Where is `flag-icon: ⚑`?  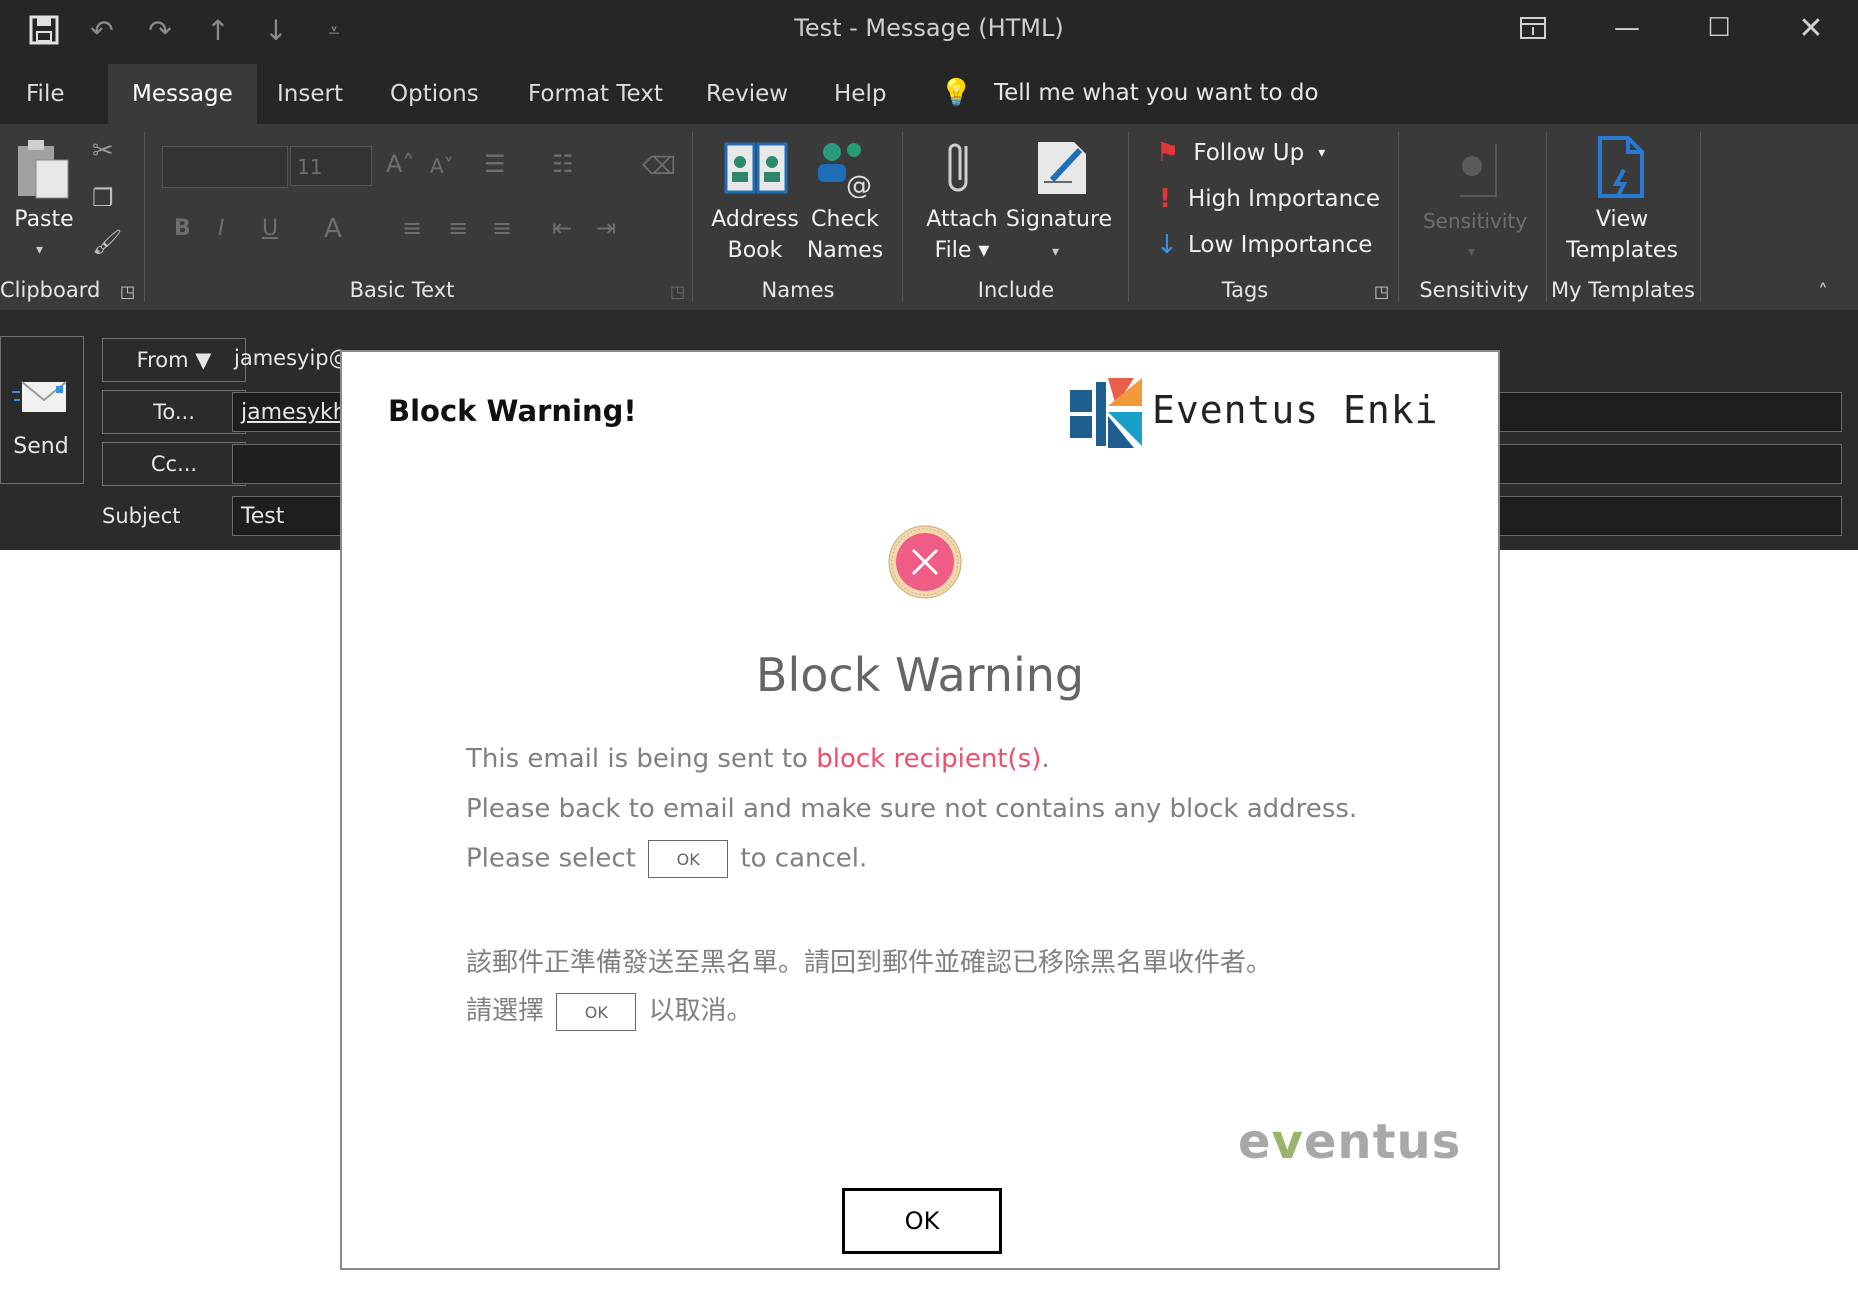
flag-icon: ⚑ is located at coordinates (1168, 153).